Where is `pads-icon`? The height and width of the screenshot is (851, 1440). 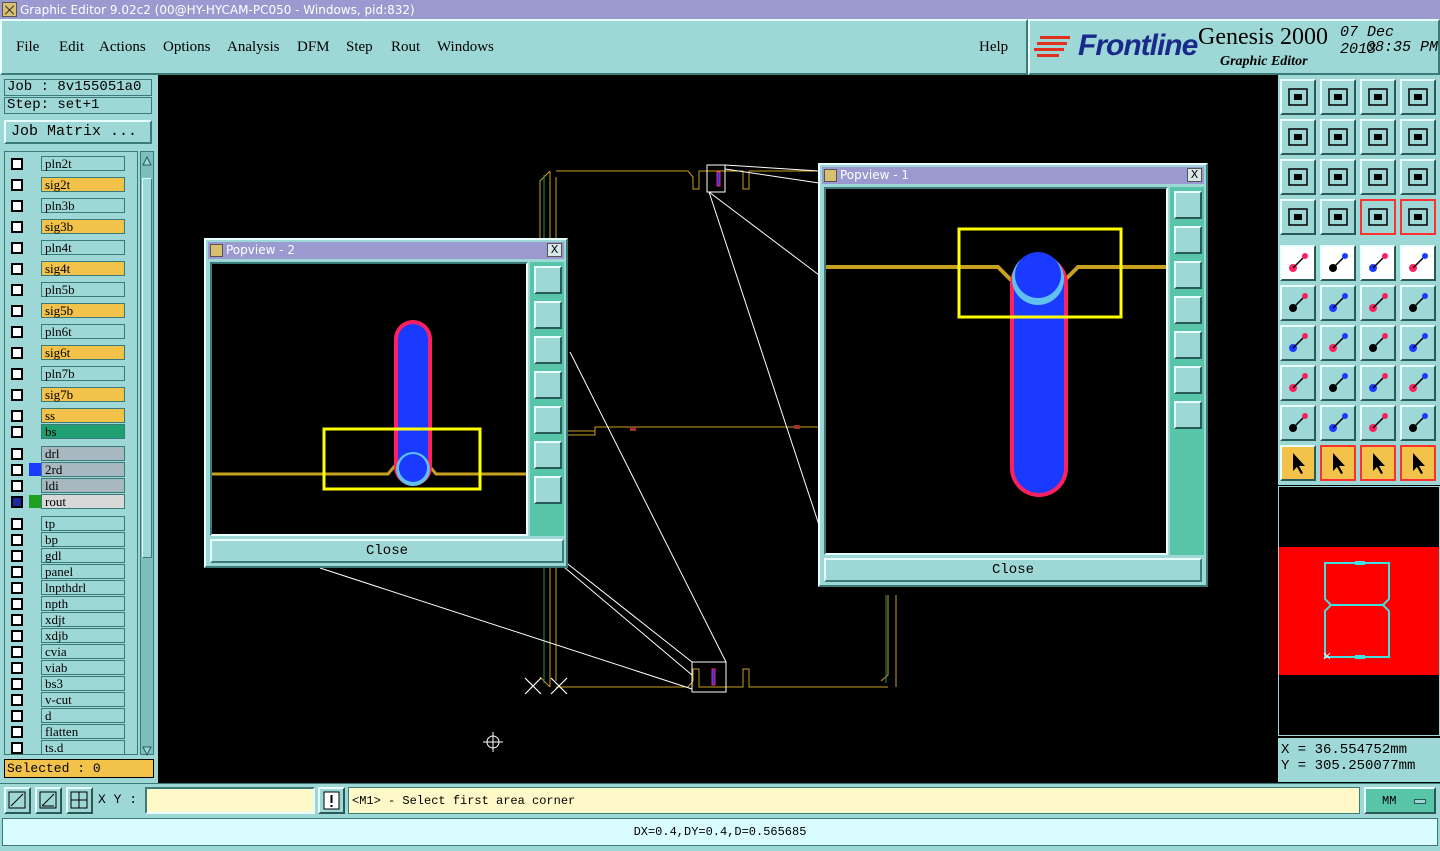 pads-icon is located at coordinates (1418, 383).